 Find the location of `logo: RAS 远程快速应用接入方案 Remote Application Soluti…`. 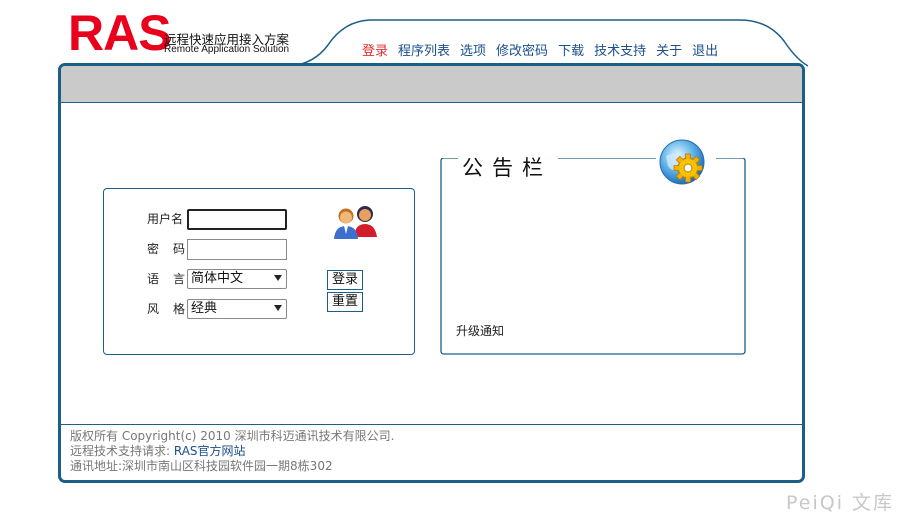

logo: RAS 远程快速应用接入方案 Remote Application Soluti… is located at coordinates (188, 34).